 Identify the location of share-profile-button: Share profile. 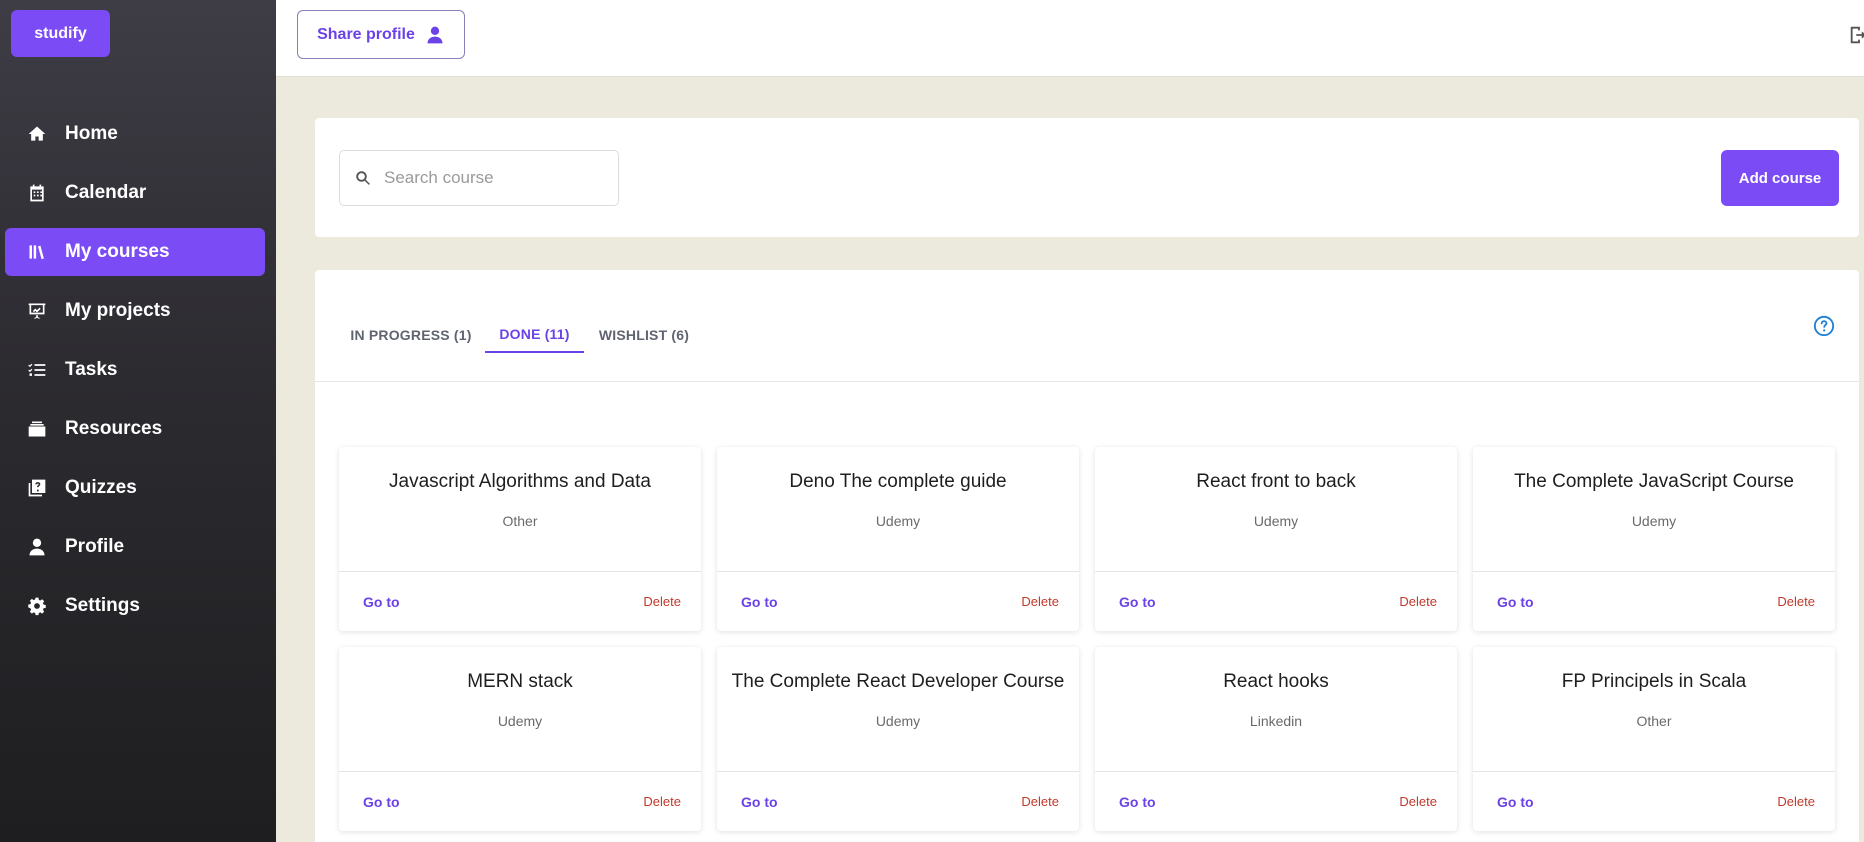
(381, 34).